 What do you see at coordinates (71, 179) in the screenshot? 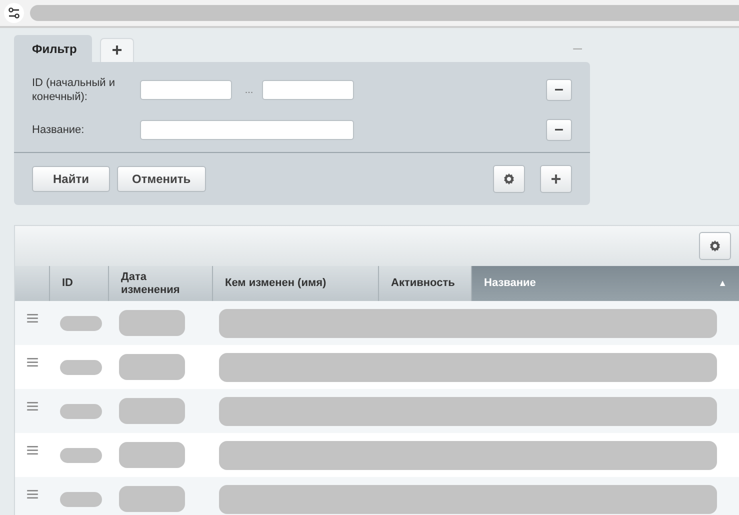
I see `find-button: Найти` at bounding box center [71, 179].